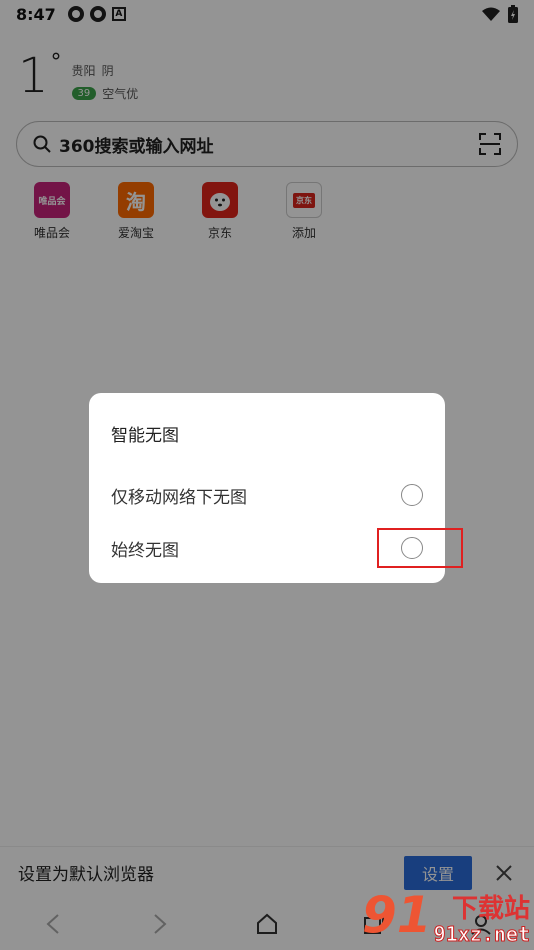 The height and width of the screenshot is (950, 534). I want to click on option-mobile-only: 仅移动网络下无图, so click(267, 495).